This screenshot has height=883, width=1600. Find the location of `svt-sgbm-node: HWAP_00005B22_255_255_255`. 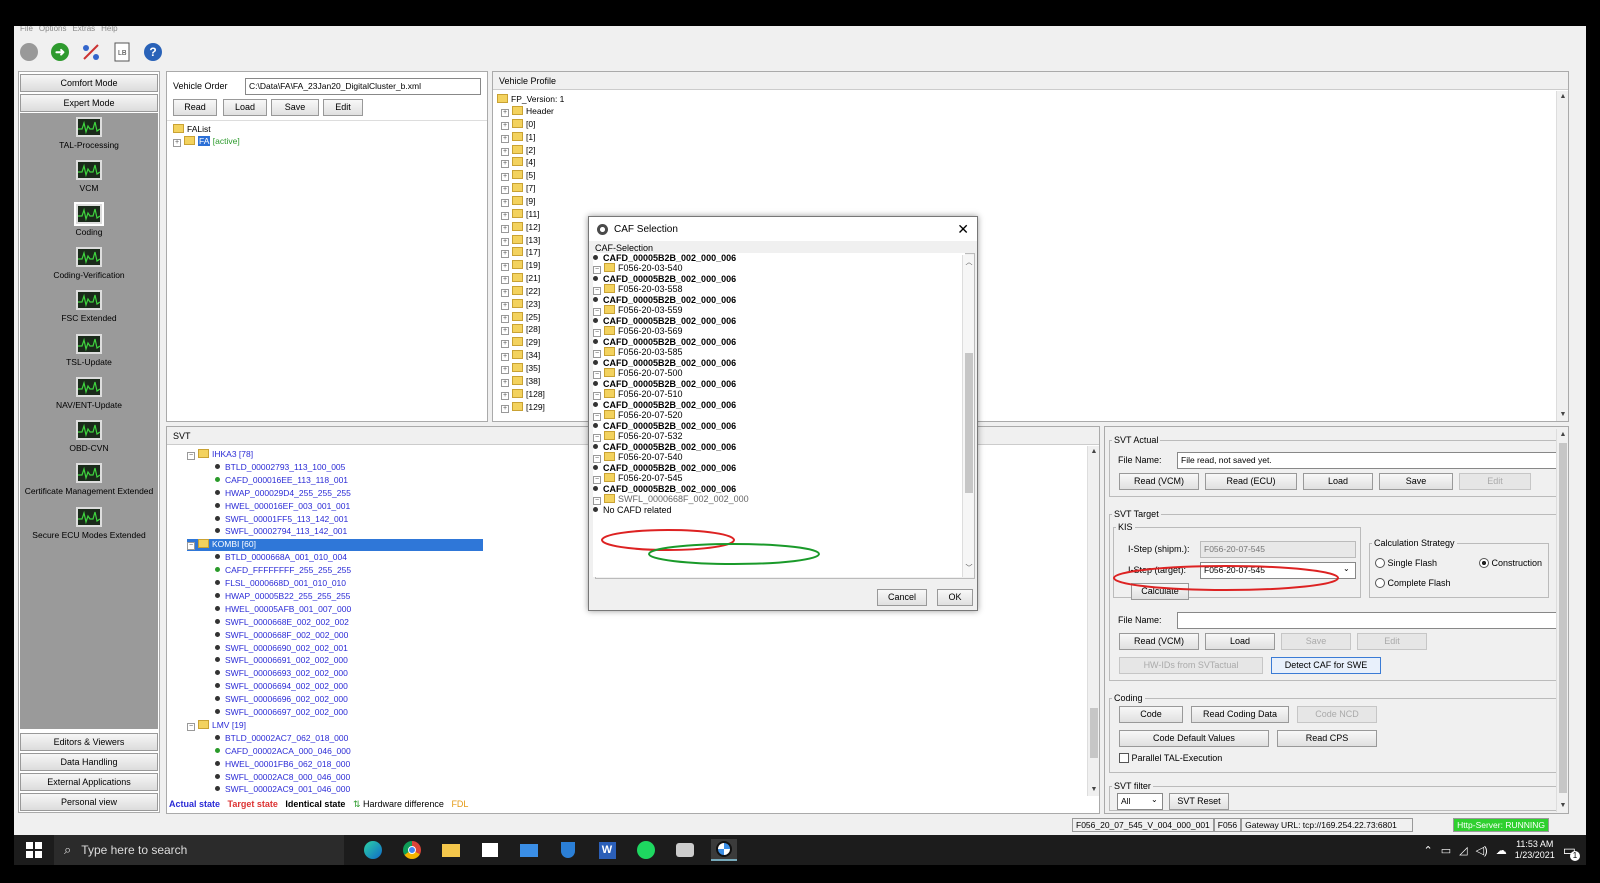

svt-sgbm-node: HWAP_00005B22_255_255_255 is located at coordinates (282, 597).